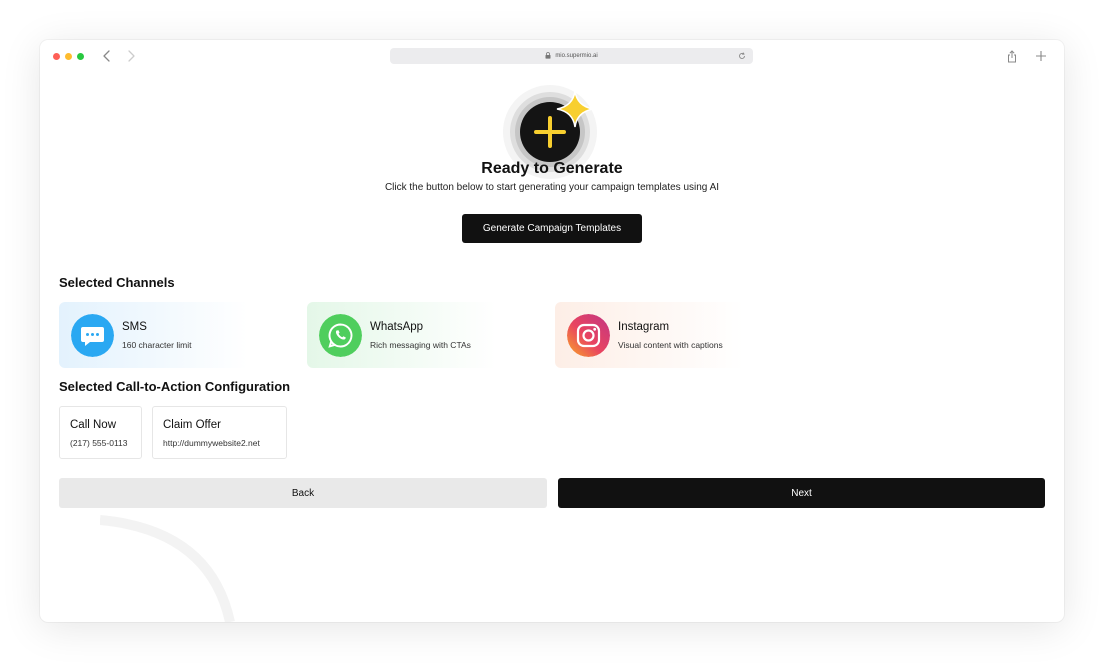  What do you see at coordinates (99, 443) in the screenshot?
I see `cta-value: (217) 555-0113` at bounding box center [99, 443].